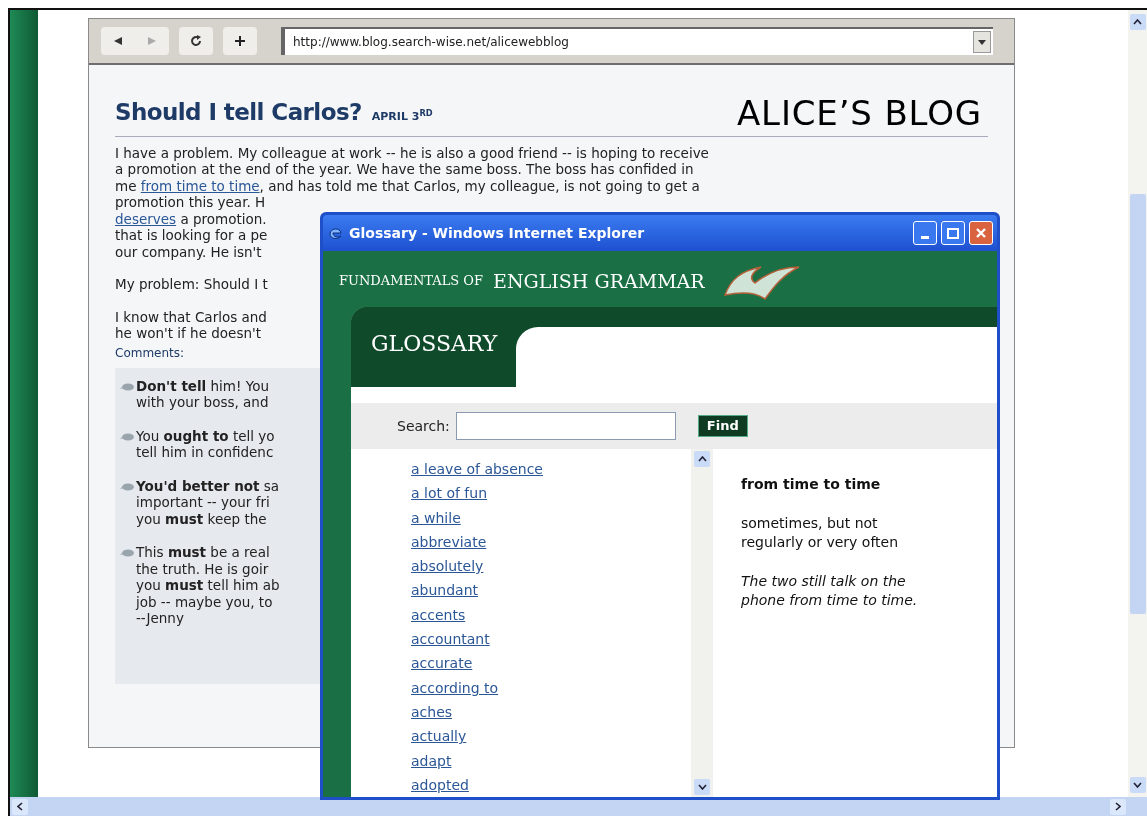  I want to click on scroll-left-button, so click(20, 806).